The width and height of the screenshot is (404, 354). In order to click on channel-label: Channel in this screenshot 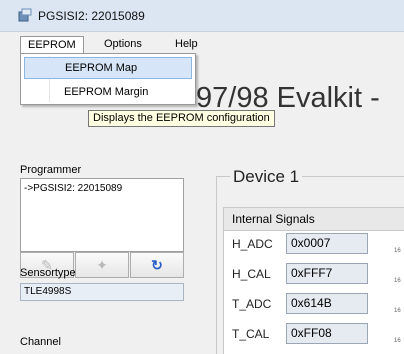, I will do `click(40, 342)`.